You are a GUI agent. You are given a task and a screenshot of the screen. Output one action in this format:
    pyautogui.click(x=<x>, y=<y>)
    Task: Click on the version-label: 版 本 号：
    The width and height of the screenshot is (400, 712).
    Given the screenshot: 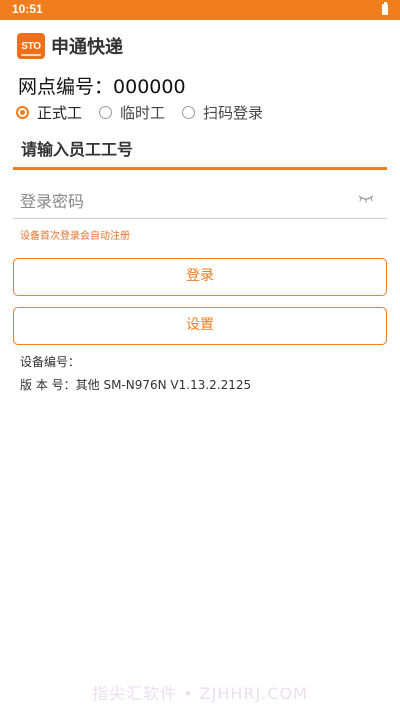 What is the action you would take?
    pyautogui.click(x=48, y=385)
    